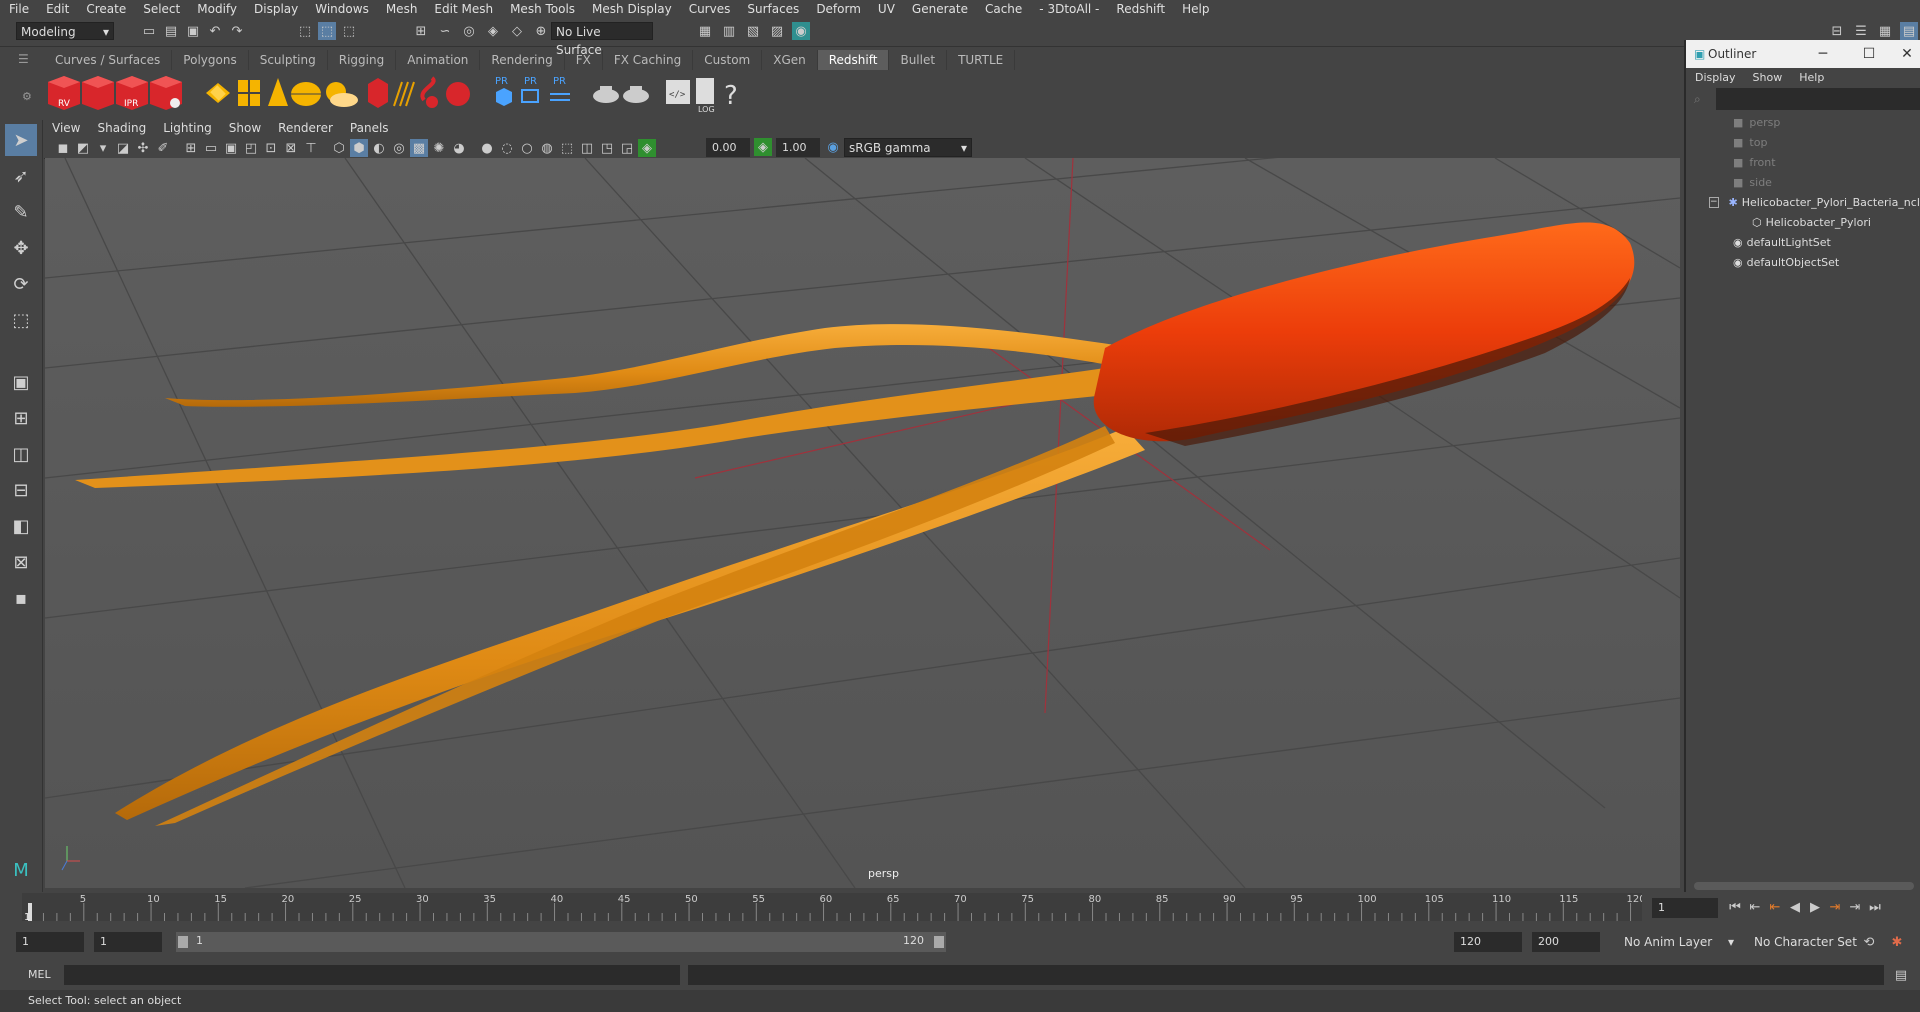 This screenshot has height=1012, width=1920. Describe the element at coordinates (709, 9) in the screenshot. I see `menu-curves: Curves` at that location.